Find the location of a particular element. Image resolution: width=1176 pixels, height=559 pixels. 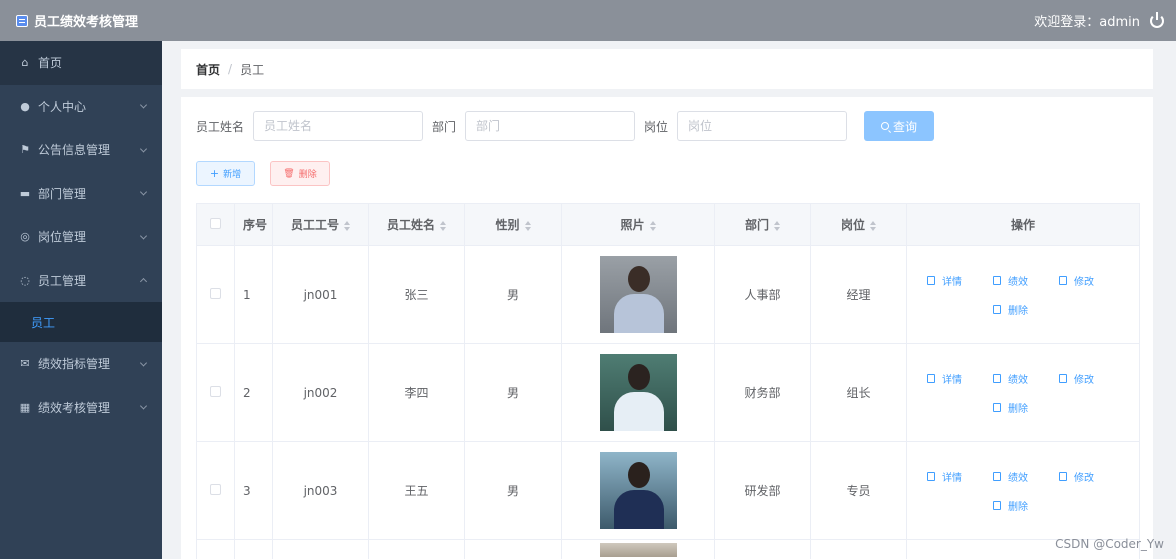

sidebar-item-kpi: ✉ 绩效指标管理 is located at coordinates (81, 364).